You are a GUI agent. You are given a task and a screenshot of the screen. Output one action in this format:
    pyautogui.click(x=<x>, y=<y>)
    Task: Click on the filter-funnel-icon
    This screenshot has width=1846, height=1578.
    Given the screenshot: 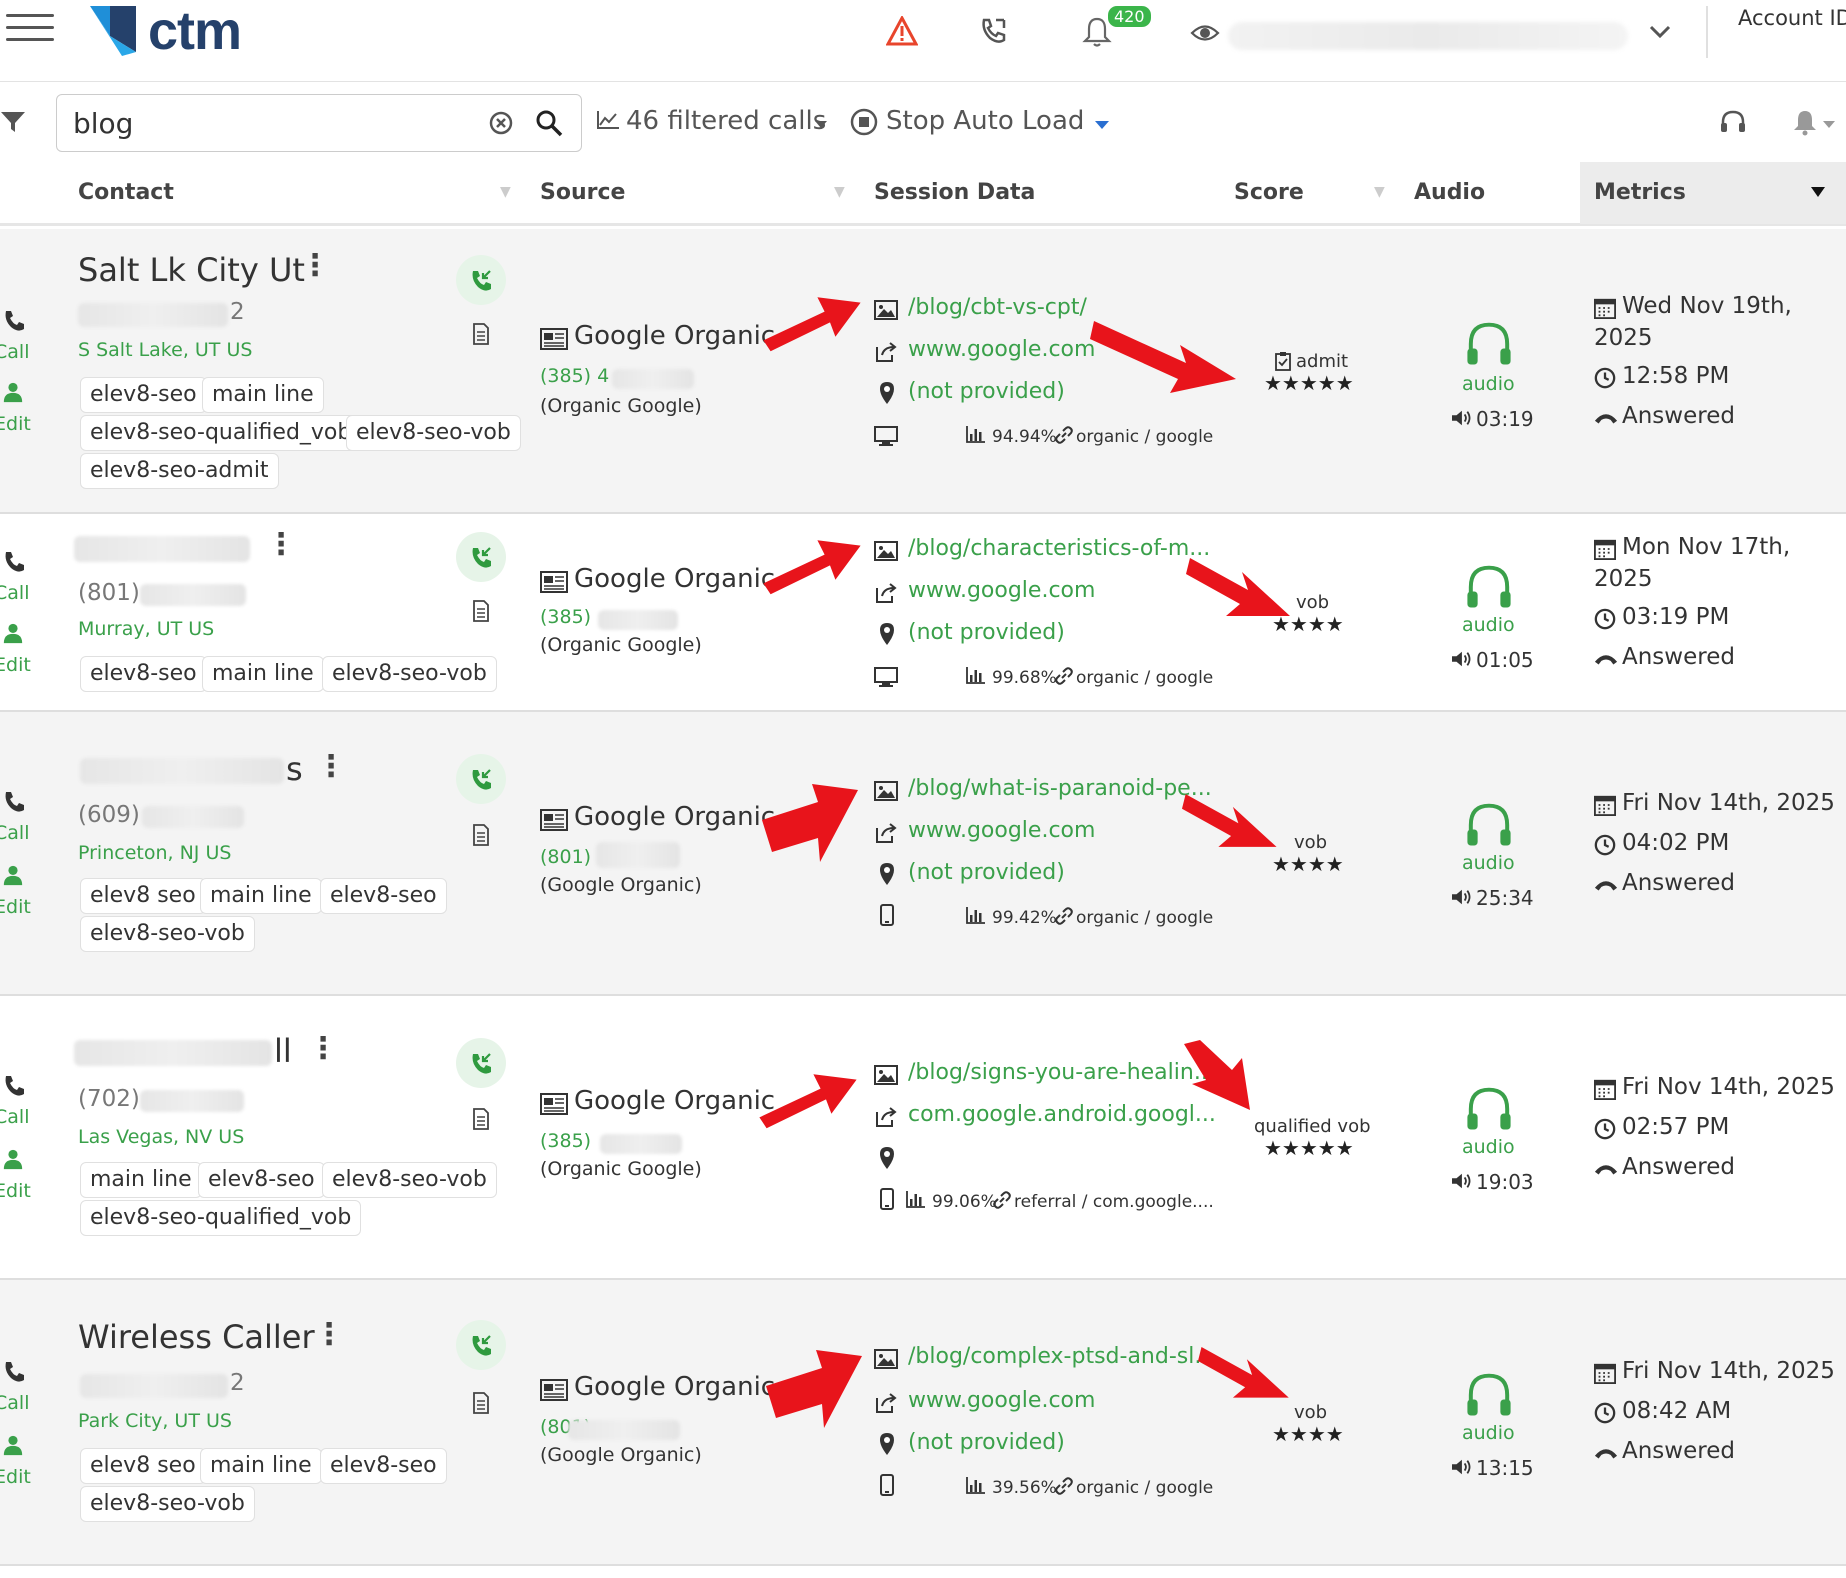 What is the action you would take?
    pyautogui.click(x=13, y=122)
    